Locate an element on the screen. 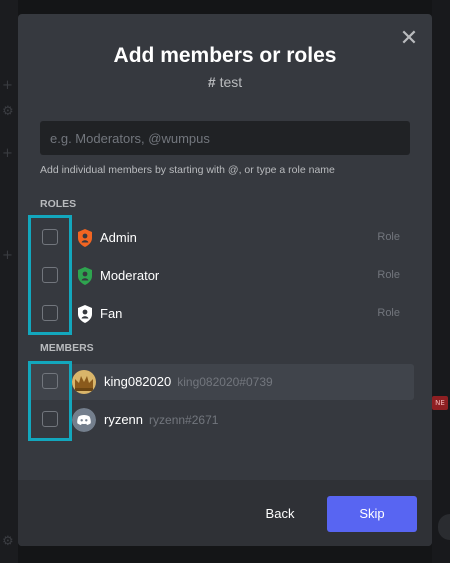 This screenshot has width=450, height=563. skip-button: Skip is located at coordinates (372, 514).